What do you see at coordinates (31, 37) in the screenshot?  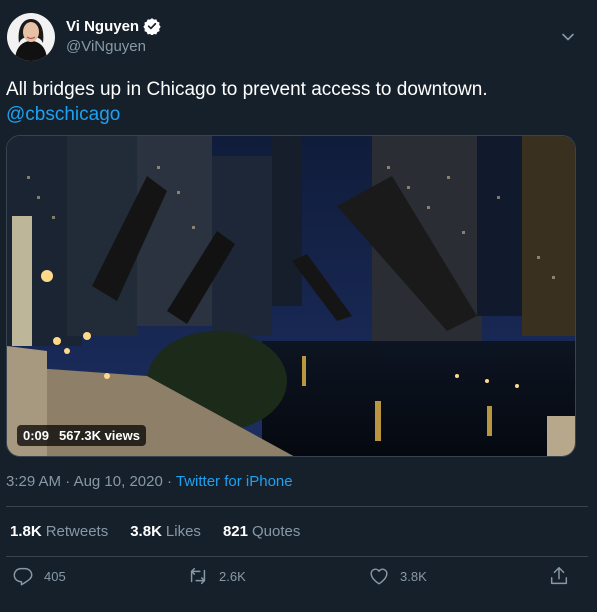 I see `avatar` at bounding box center [31, 37].